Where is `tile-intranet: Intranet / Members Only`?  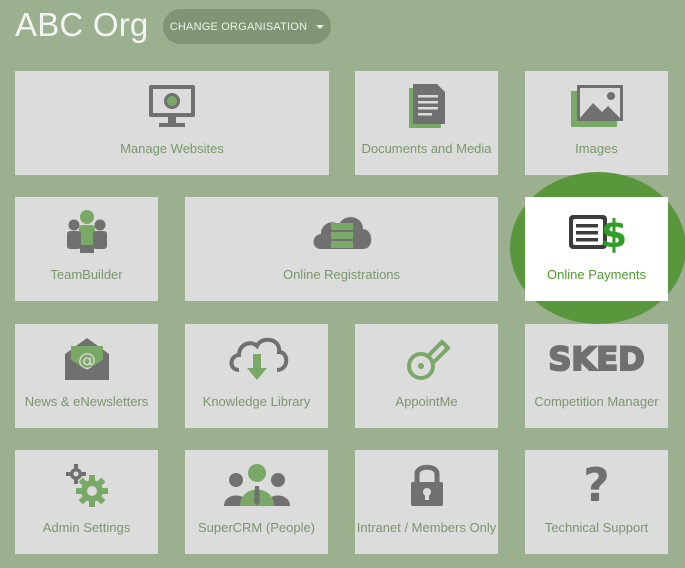
tile-intranet: Intranet / Members Only is located at coordinates (426, 502).